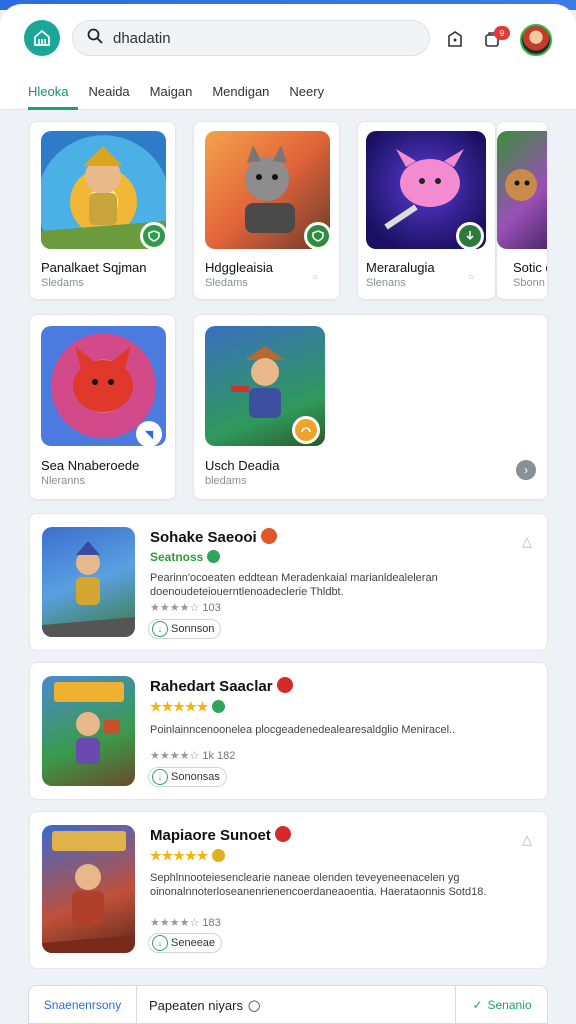 This screenshot has width=576, height=1024. Describe the element at coordinates (205, 1005) in the screenshot. I see `bottom-middle-label: Papeaten niyars ◯` at that location.